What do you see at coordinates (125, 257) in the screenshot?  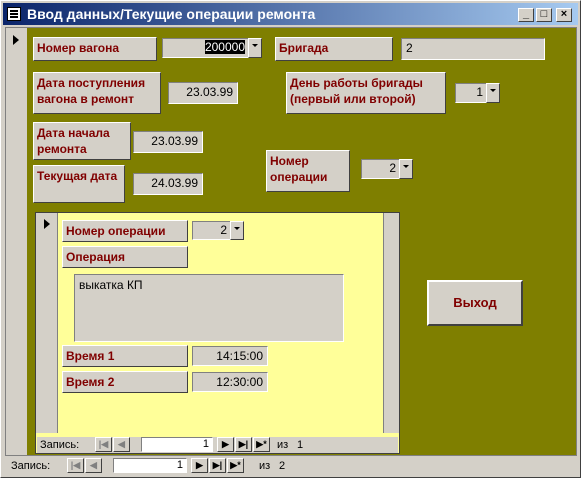 I see `operation-label: Операция` at bounding box center [125, 257].